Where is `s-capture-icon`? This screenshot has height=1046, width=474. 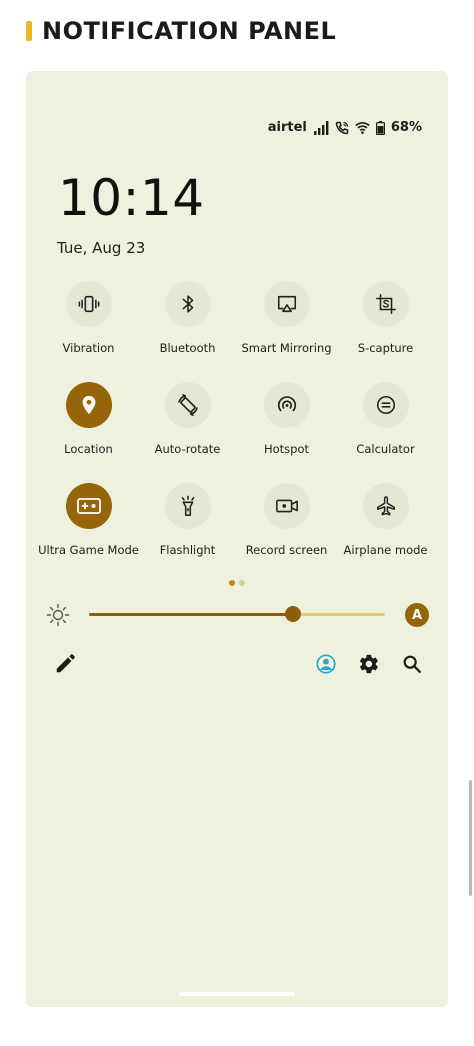 s-capture-icon is located at coordinates (386, 304).